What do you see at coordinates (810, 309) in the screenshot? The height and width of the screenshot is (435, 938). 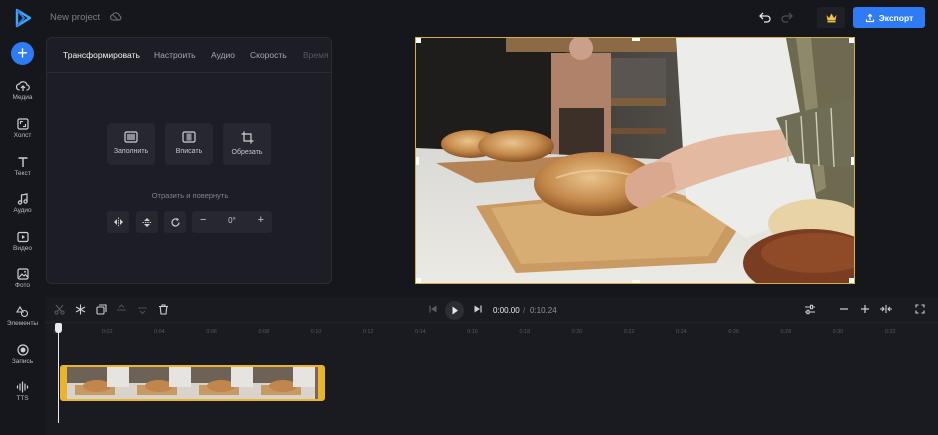 I see `tracks-settings-icon` at bounding box center [810, 309].